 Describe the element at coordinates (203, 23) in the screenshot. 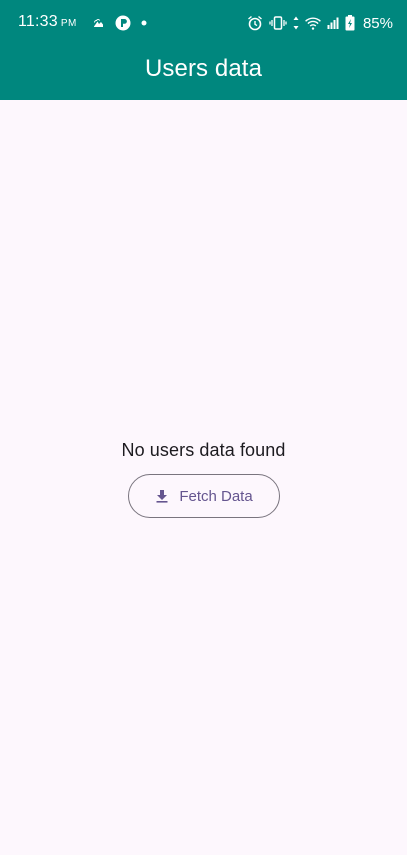

I see `status-bar: 11:33 PM 85%` at that location.